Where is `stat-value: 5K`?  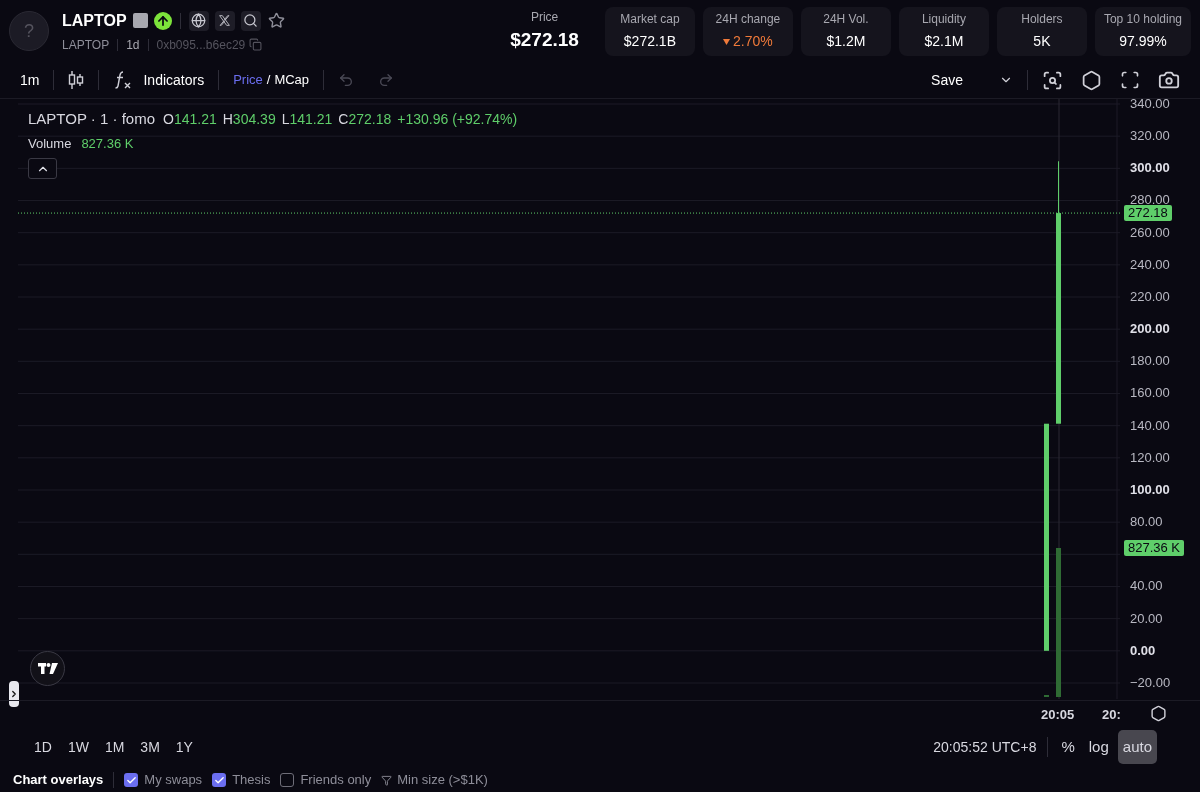
stat-value: 5K is located at coordinates (1042, 41).